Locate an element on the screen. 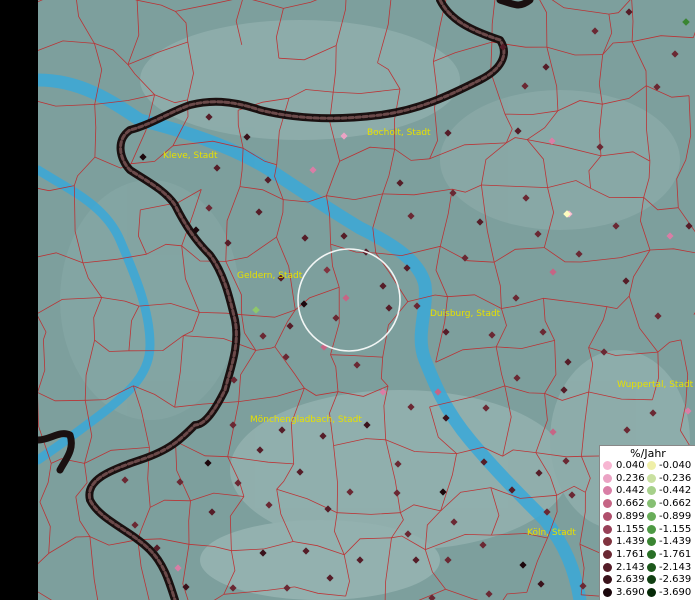 This screenshot has width=695, height=600. legend-row: 2.639 -2.639 is located at coordinates (647, 579).